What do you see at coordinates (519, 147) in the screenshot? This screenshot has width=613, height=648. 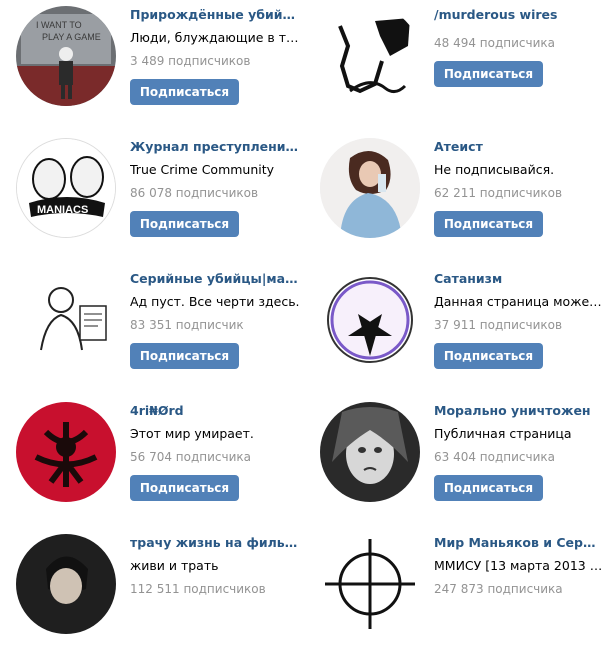 I see `community-name: Атеист` at bounding box center [519, 147].